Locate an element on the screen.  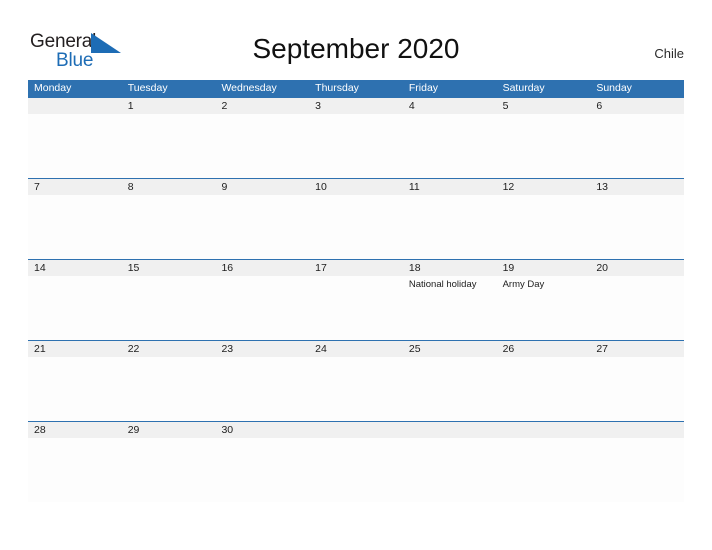
week-event-band: National holiday Army Day is located at coordinates (356, 308).